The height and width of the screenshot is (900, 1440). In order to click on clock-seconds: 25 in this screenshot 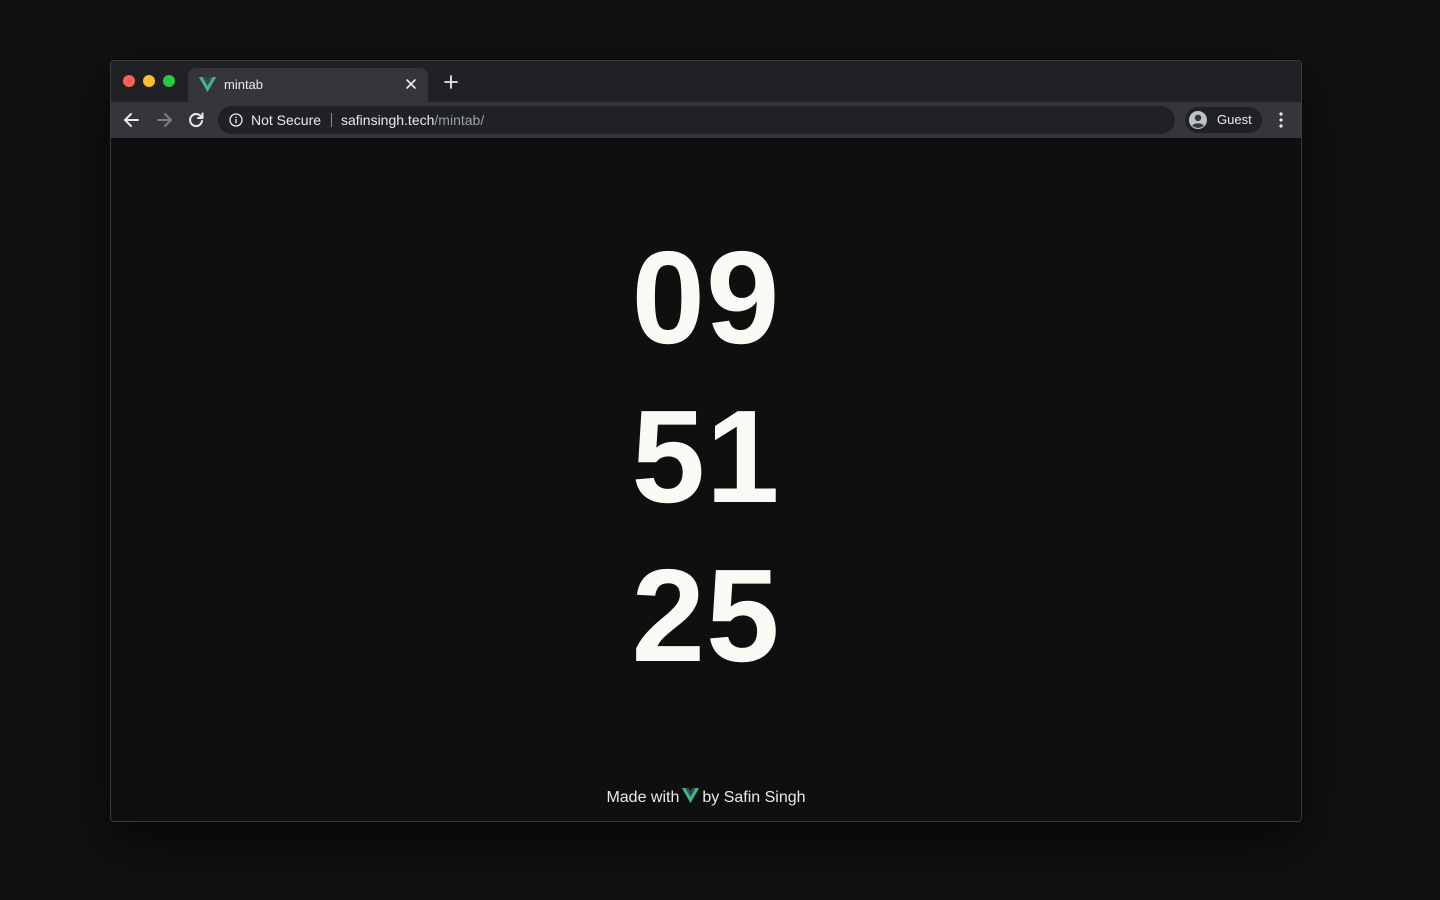, I will do `click(706, 615)`.